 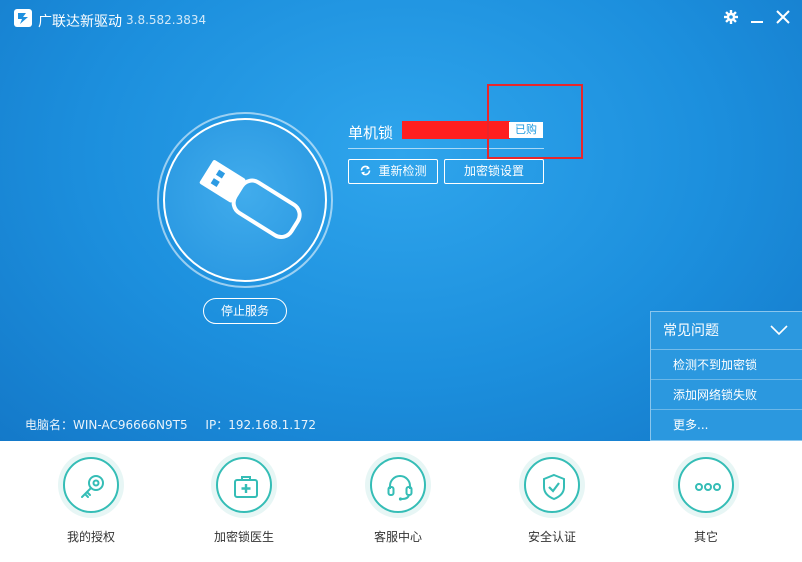 What do you see at coordinates (757, 17) in the screenshot?
I see `minimize-icon` at bounding box center [757, 17].